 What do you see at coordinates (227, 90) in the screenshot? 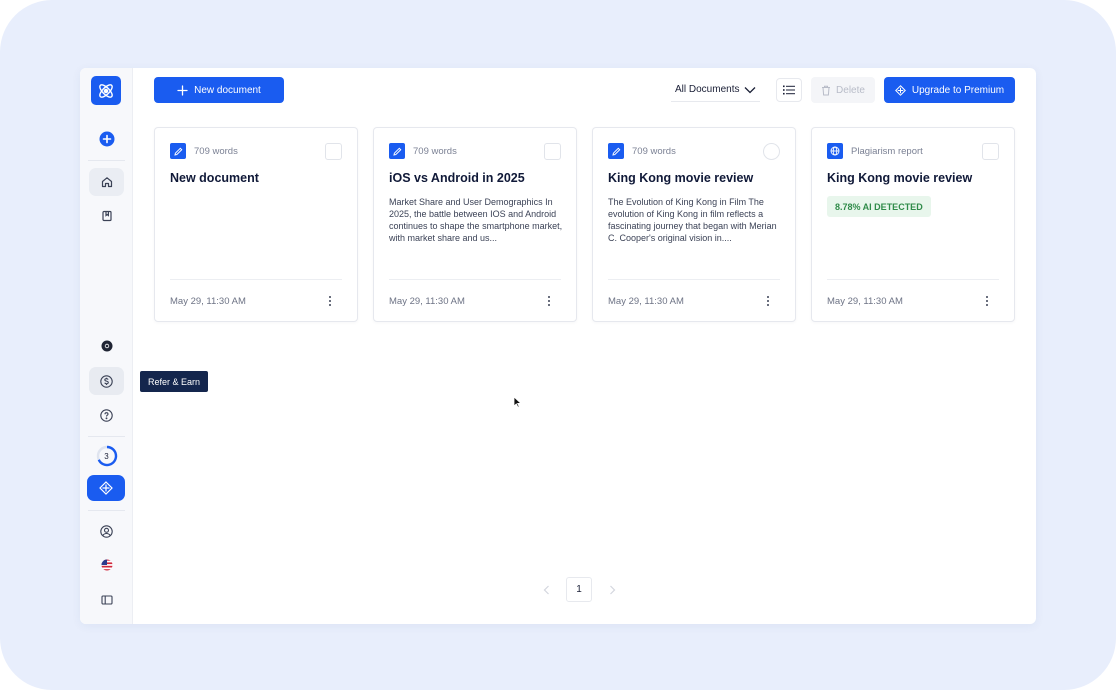
I see `new-document-label: New document` at bounding box center [227, 90].